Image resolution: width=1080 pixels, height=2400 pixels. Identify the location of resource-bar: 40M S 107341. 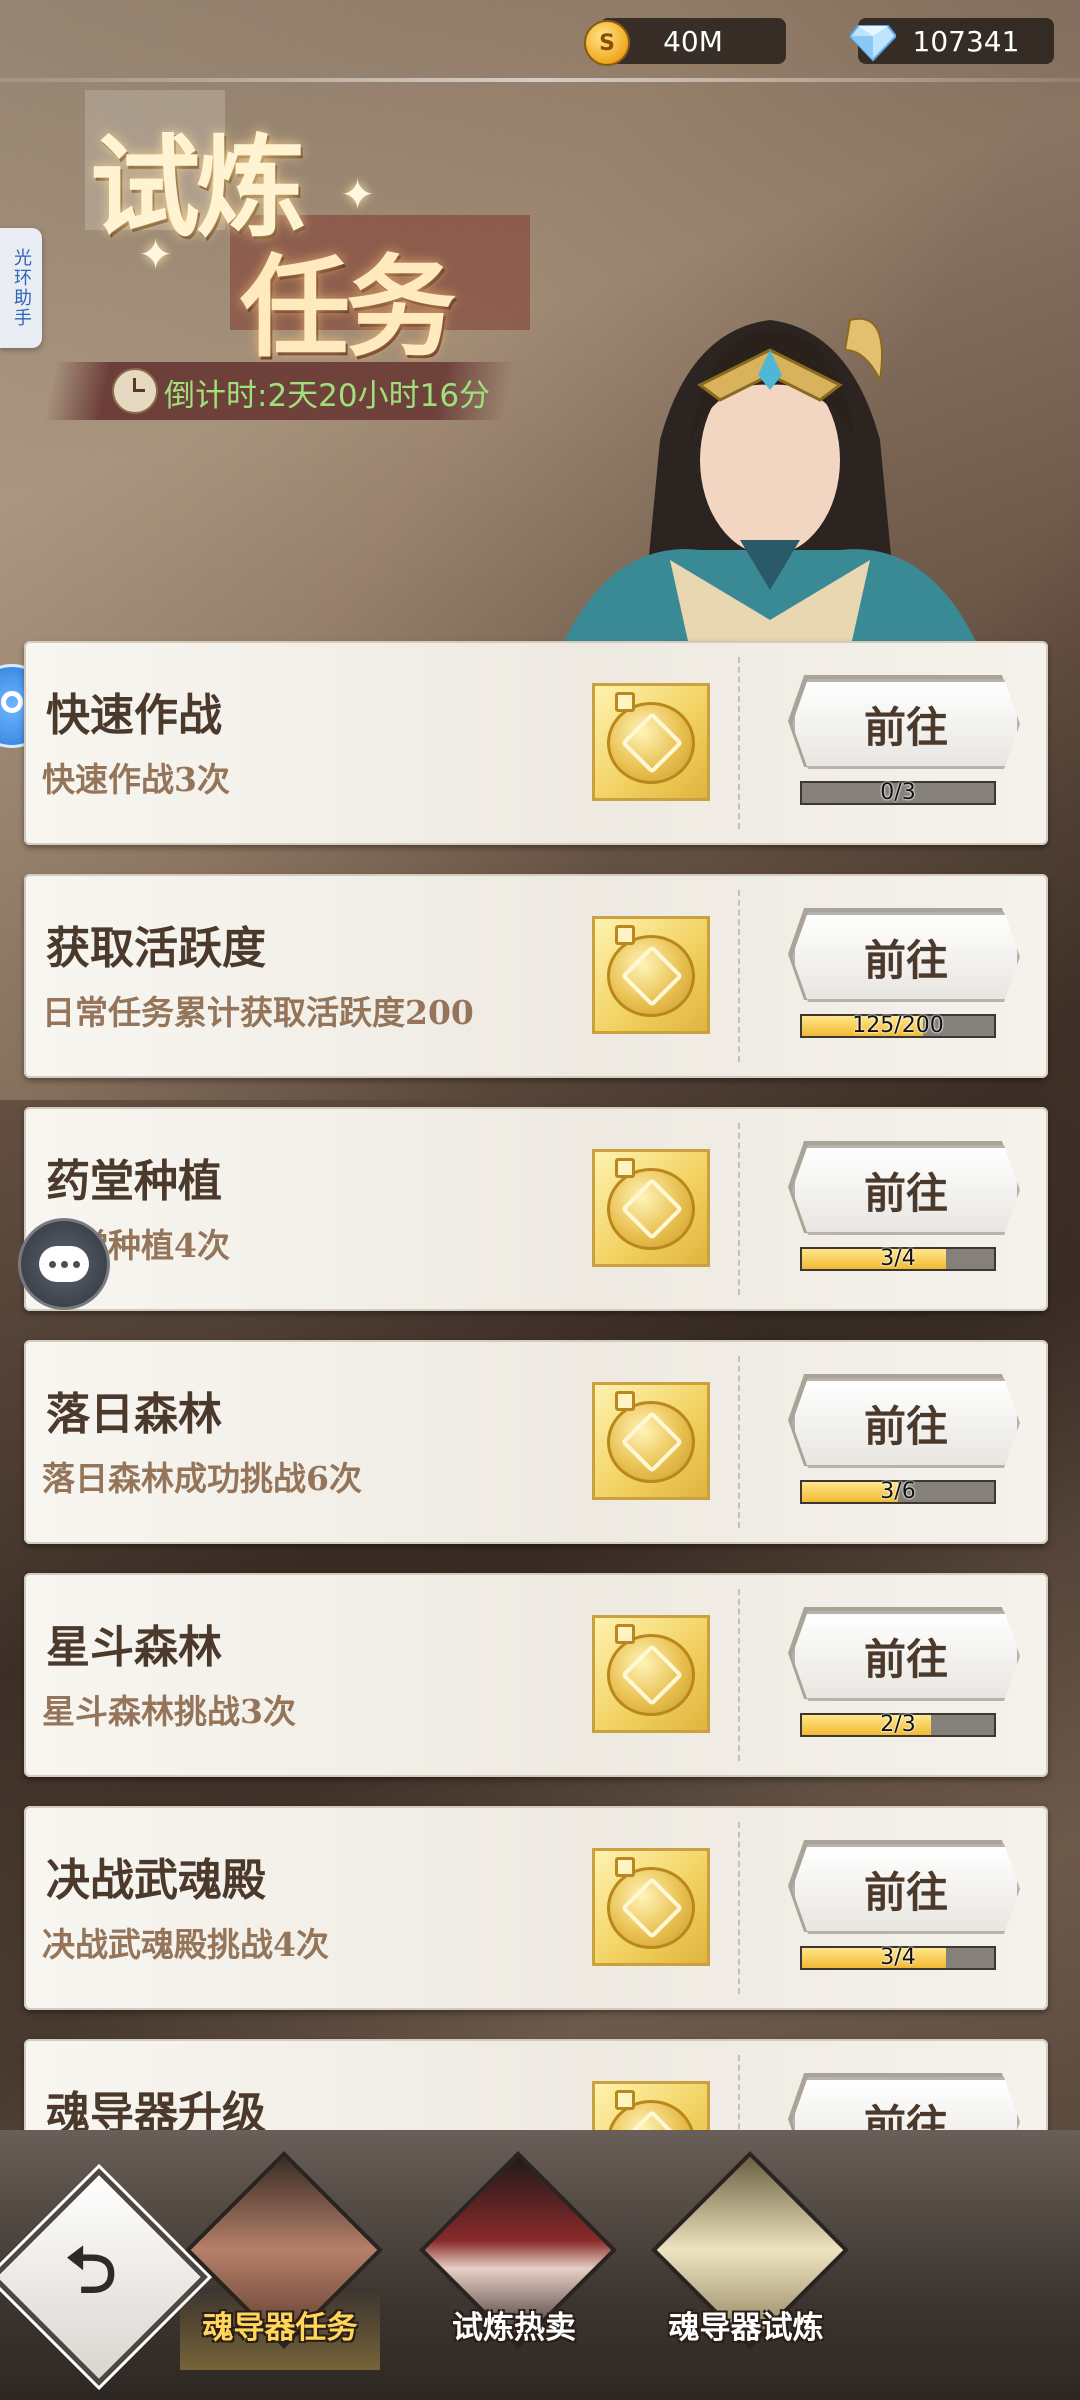
(540, 40).